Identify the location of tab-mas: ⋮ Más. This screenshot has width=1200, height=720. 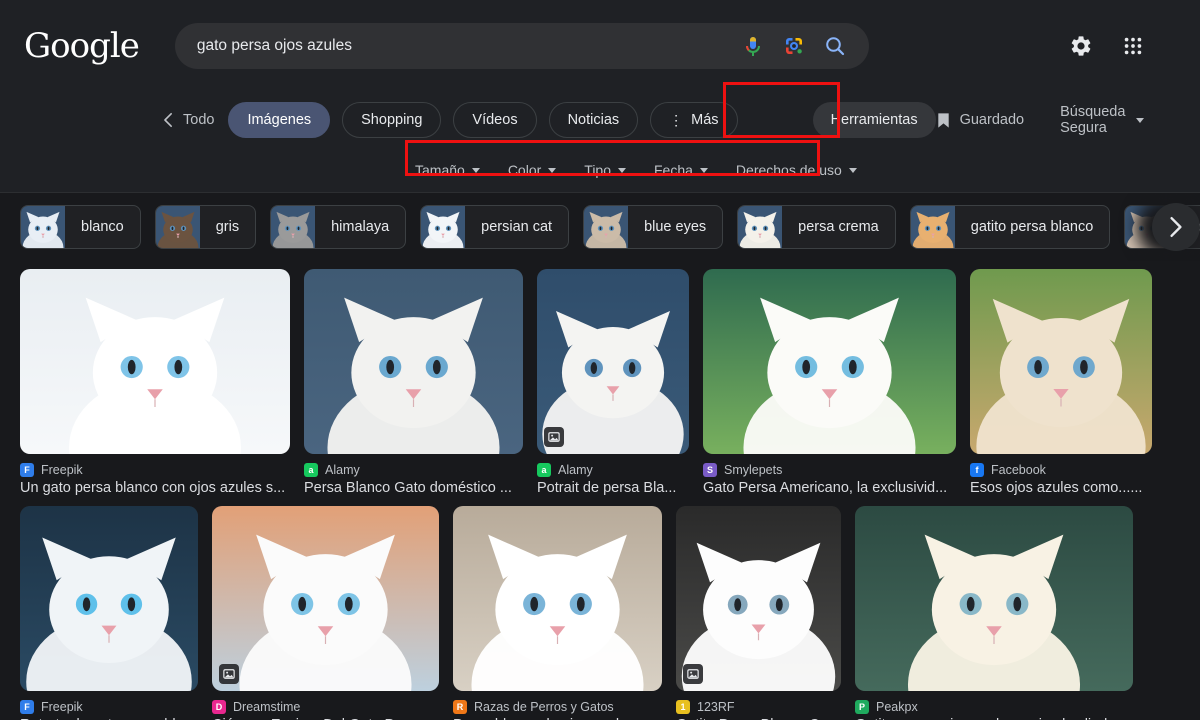
(694, 120).